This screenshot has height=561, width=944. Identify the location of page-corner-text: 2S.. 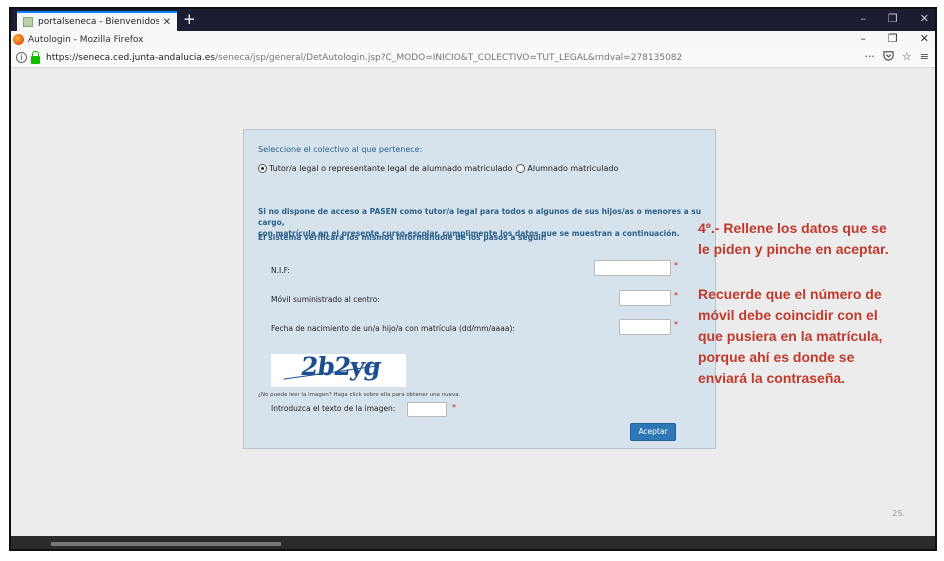
(898, 513).